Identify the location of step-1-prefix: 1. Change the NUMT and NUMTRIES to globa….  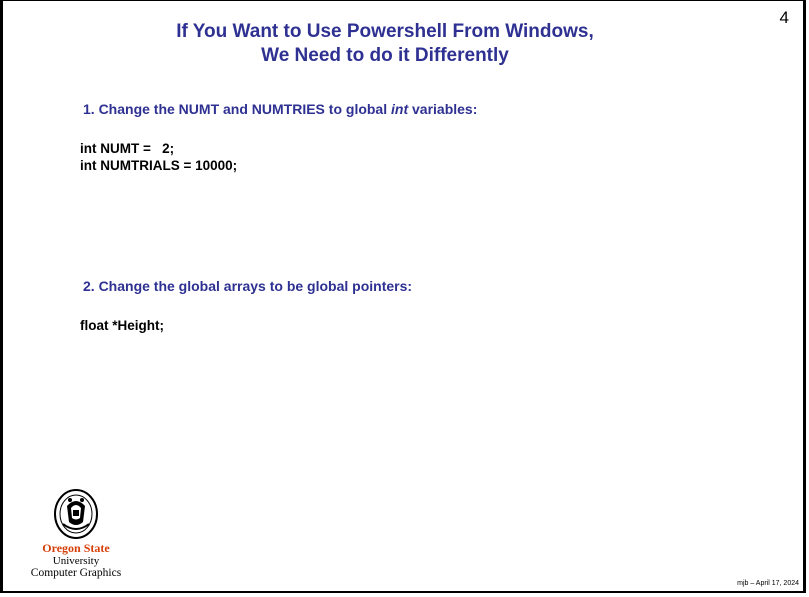
(237, 109).